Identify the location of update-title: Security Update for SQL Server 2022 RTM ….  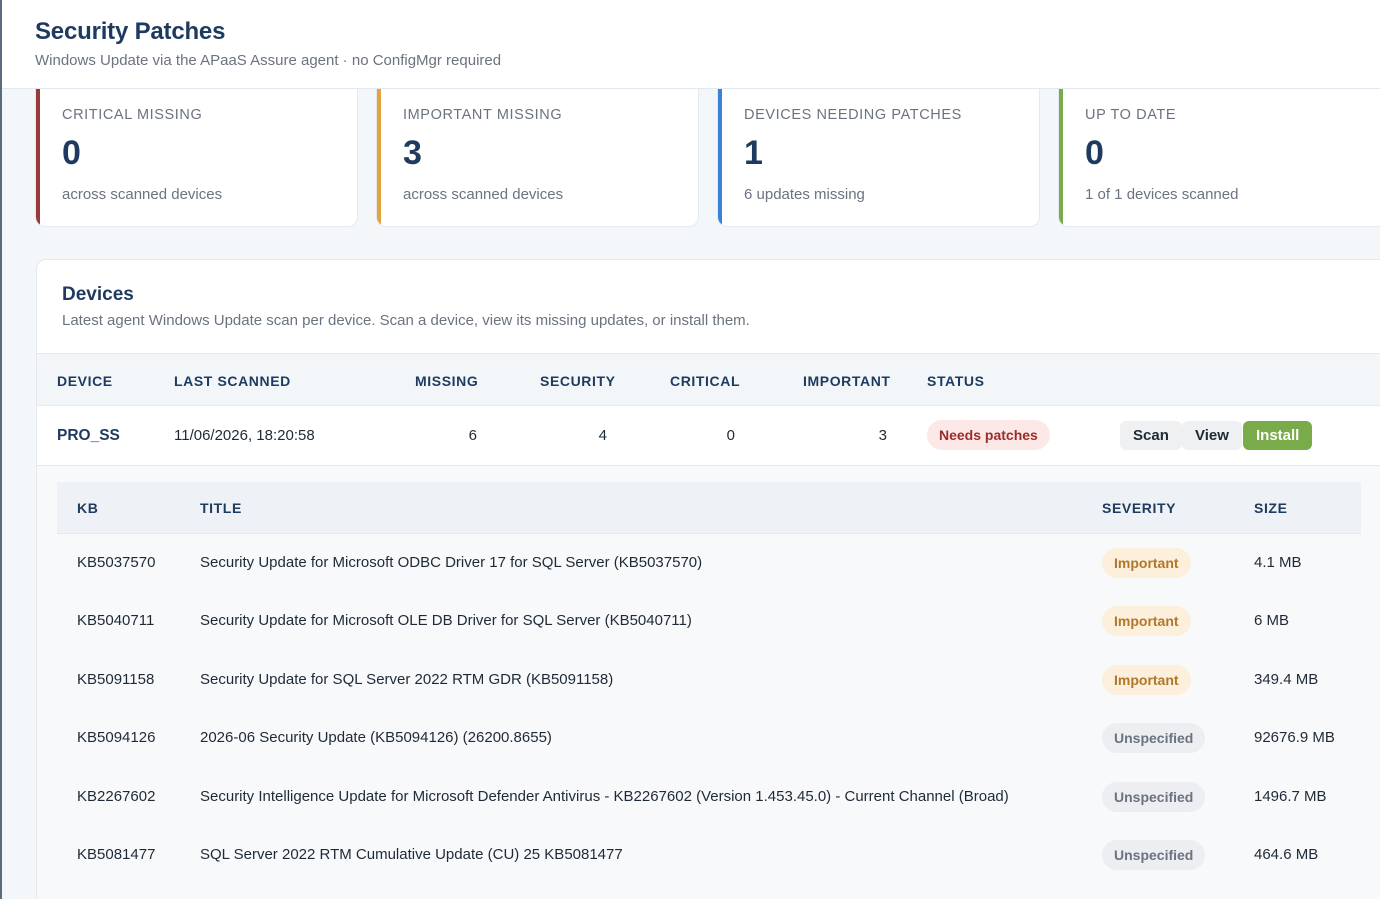
(407, 679).